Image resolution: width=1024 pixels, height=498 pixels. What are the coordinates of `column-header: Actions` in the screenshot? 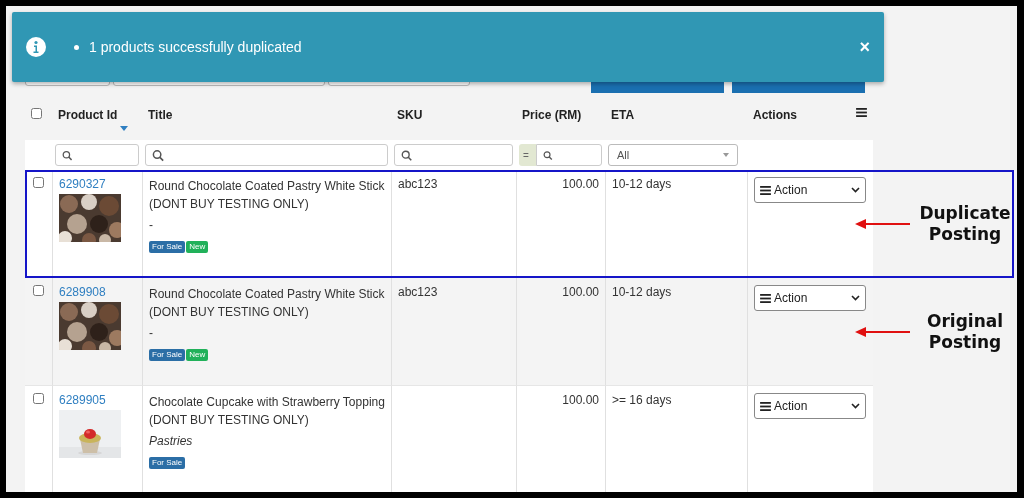 It's located at (775, 115).